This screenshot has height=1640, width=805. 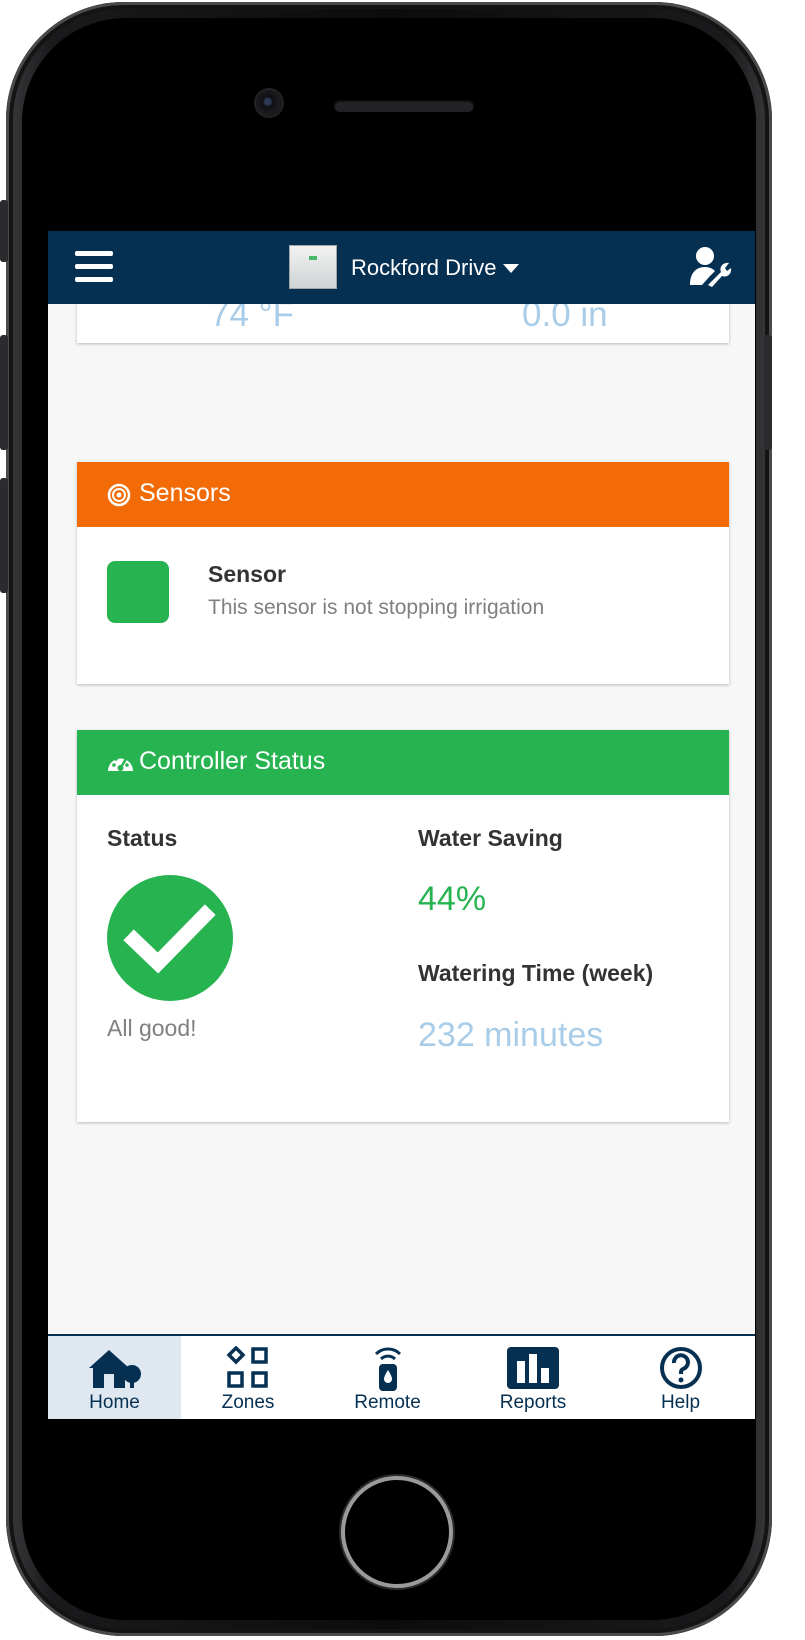 I want to click on volume-up-button, so click(x=4, y=392).